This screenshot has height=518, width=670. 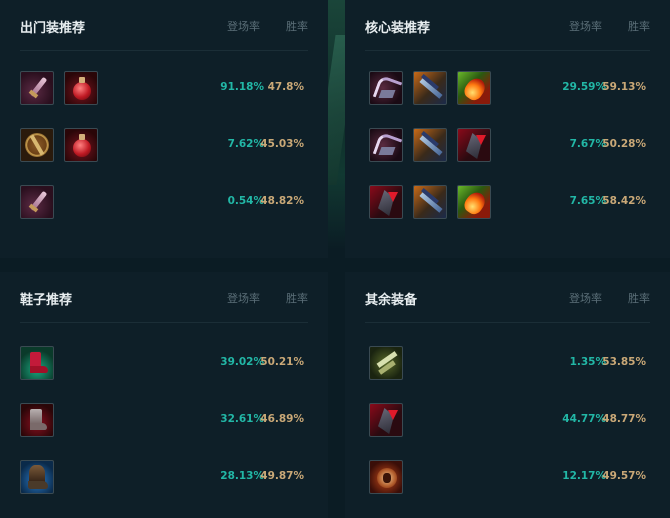 What do you see at coordinates (37, 420) in the screenshot?
I see `boot-red-icon` at bounding box center [37, 420].